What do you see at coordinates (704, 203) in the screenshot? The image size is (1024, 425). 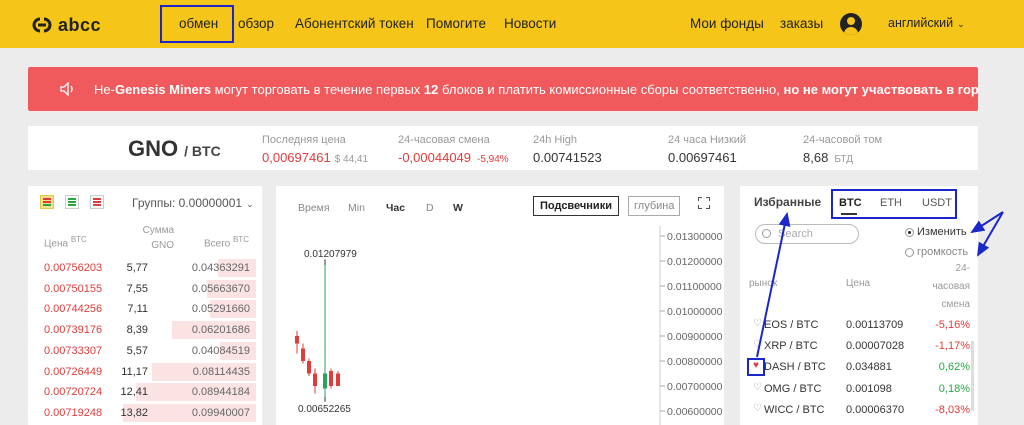 I see `fullscreen-icon` at bounding box center [704, 203].